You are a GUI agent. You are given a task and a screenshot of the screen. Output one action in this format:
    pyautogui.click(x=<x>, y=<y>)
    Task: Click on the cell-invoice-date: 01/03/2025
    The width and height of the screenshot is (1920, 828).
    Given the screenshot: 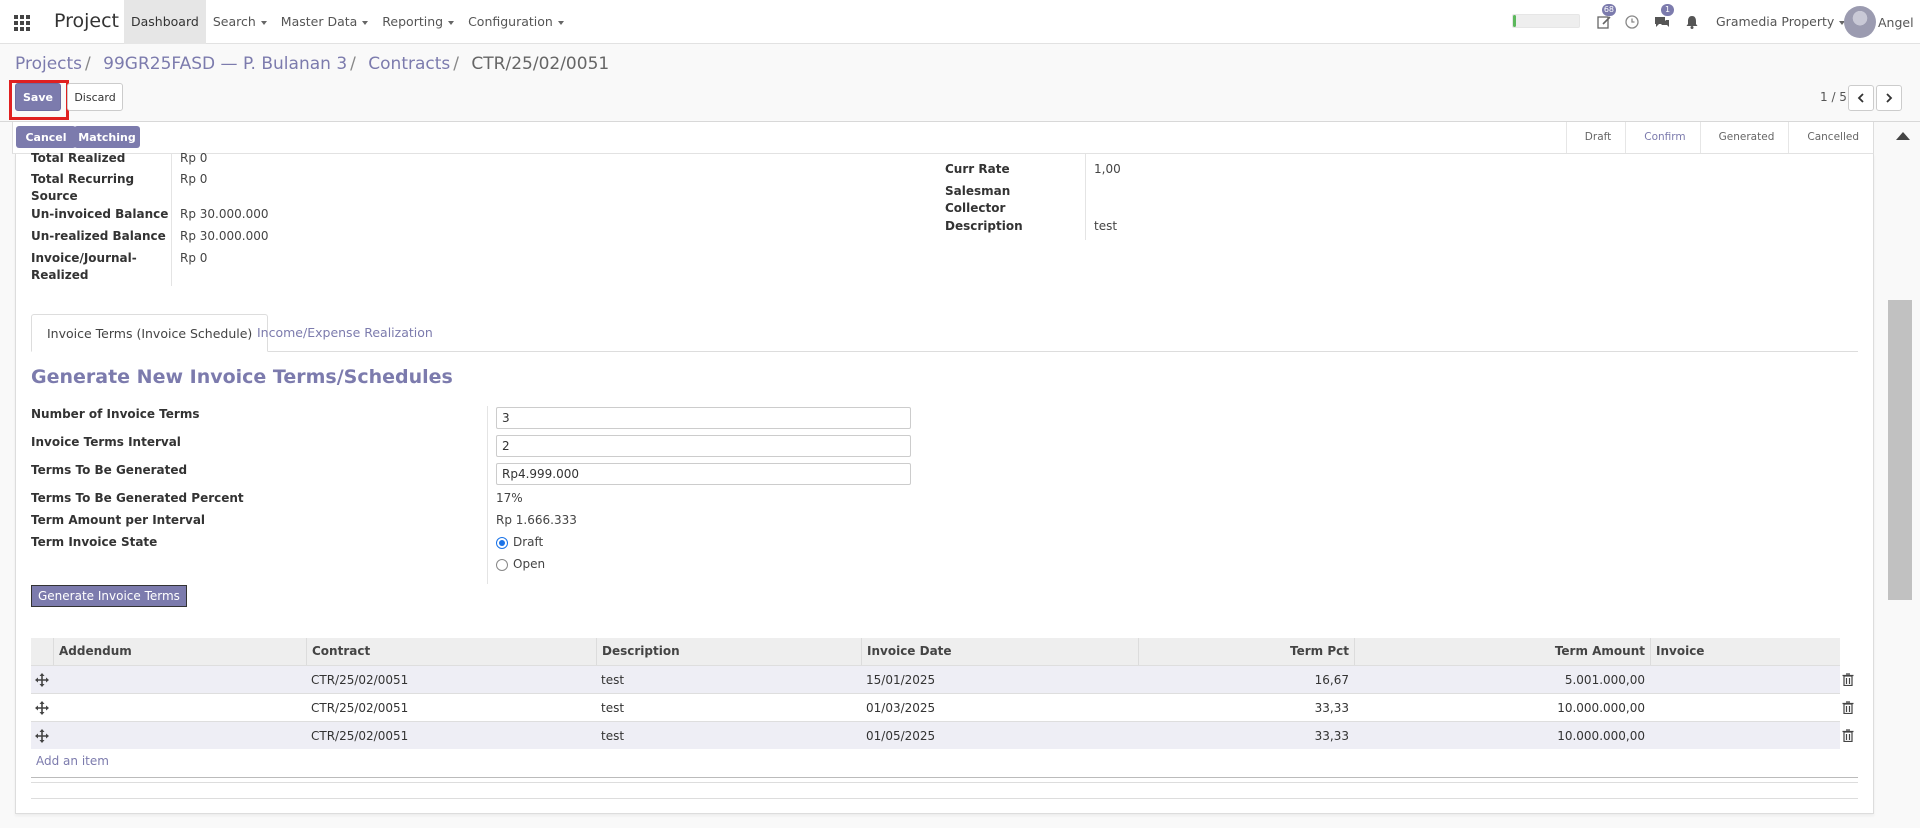 What is the action you would take?
    pyautogui.click(x=901, y=708)
    